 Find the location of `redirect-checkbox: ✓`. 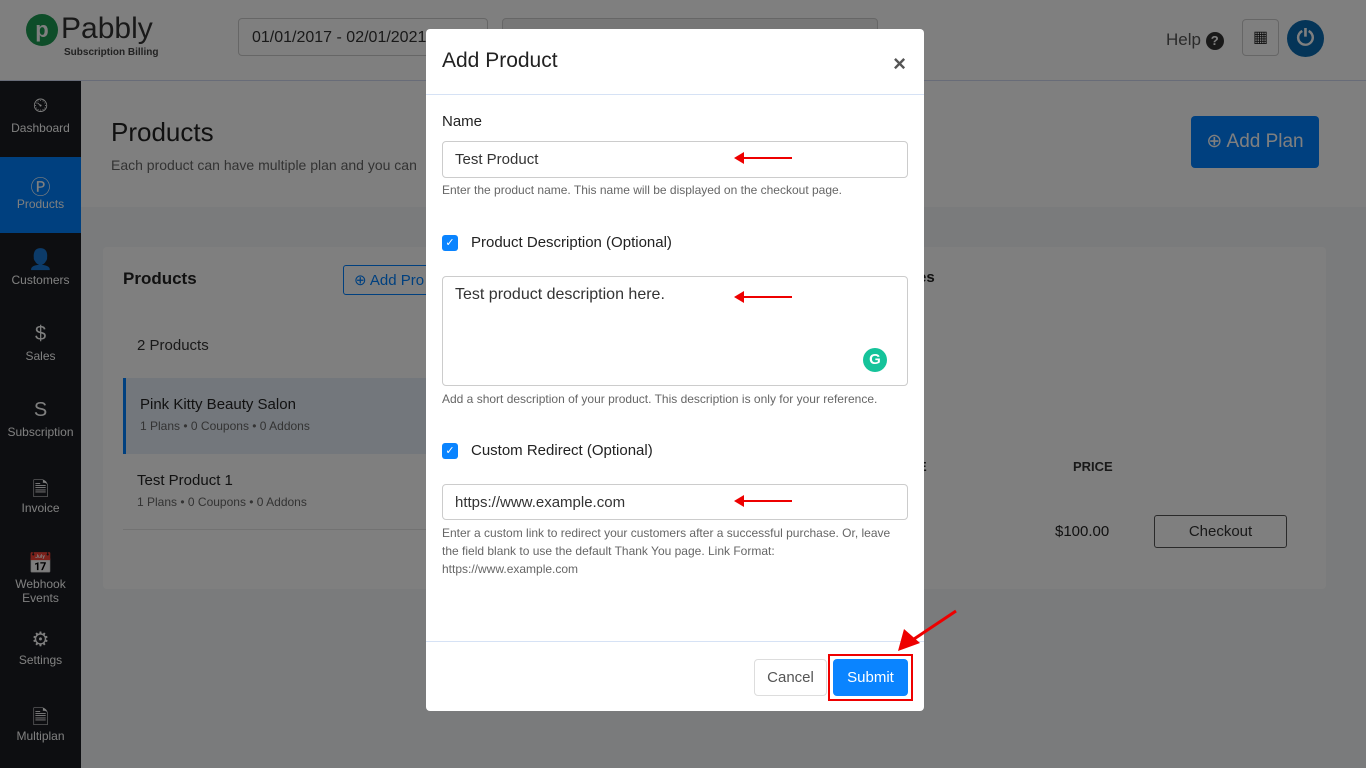

redirect-checkbox: ✓ is located at coordinates (450, 451).